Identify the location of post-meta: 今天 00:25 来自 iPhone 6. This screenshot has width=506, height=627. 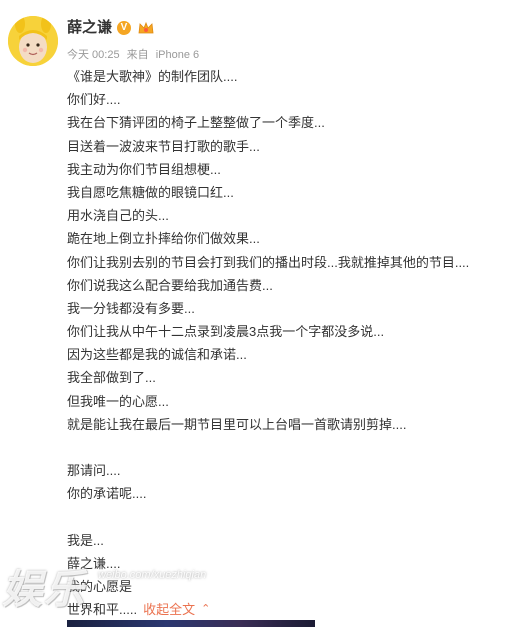
(135, 55).